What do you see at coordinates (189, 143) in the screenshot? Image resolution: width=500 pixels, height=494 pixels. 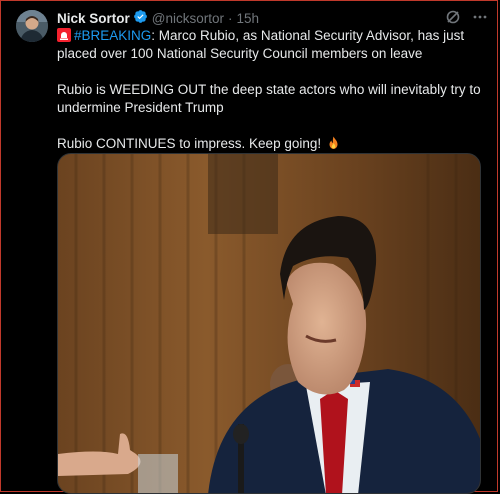 I see `tweet-line-continues-text: Rubio CONTINUES to impress. Keep going!` at bounding box center [189, 143].